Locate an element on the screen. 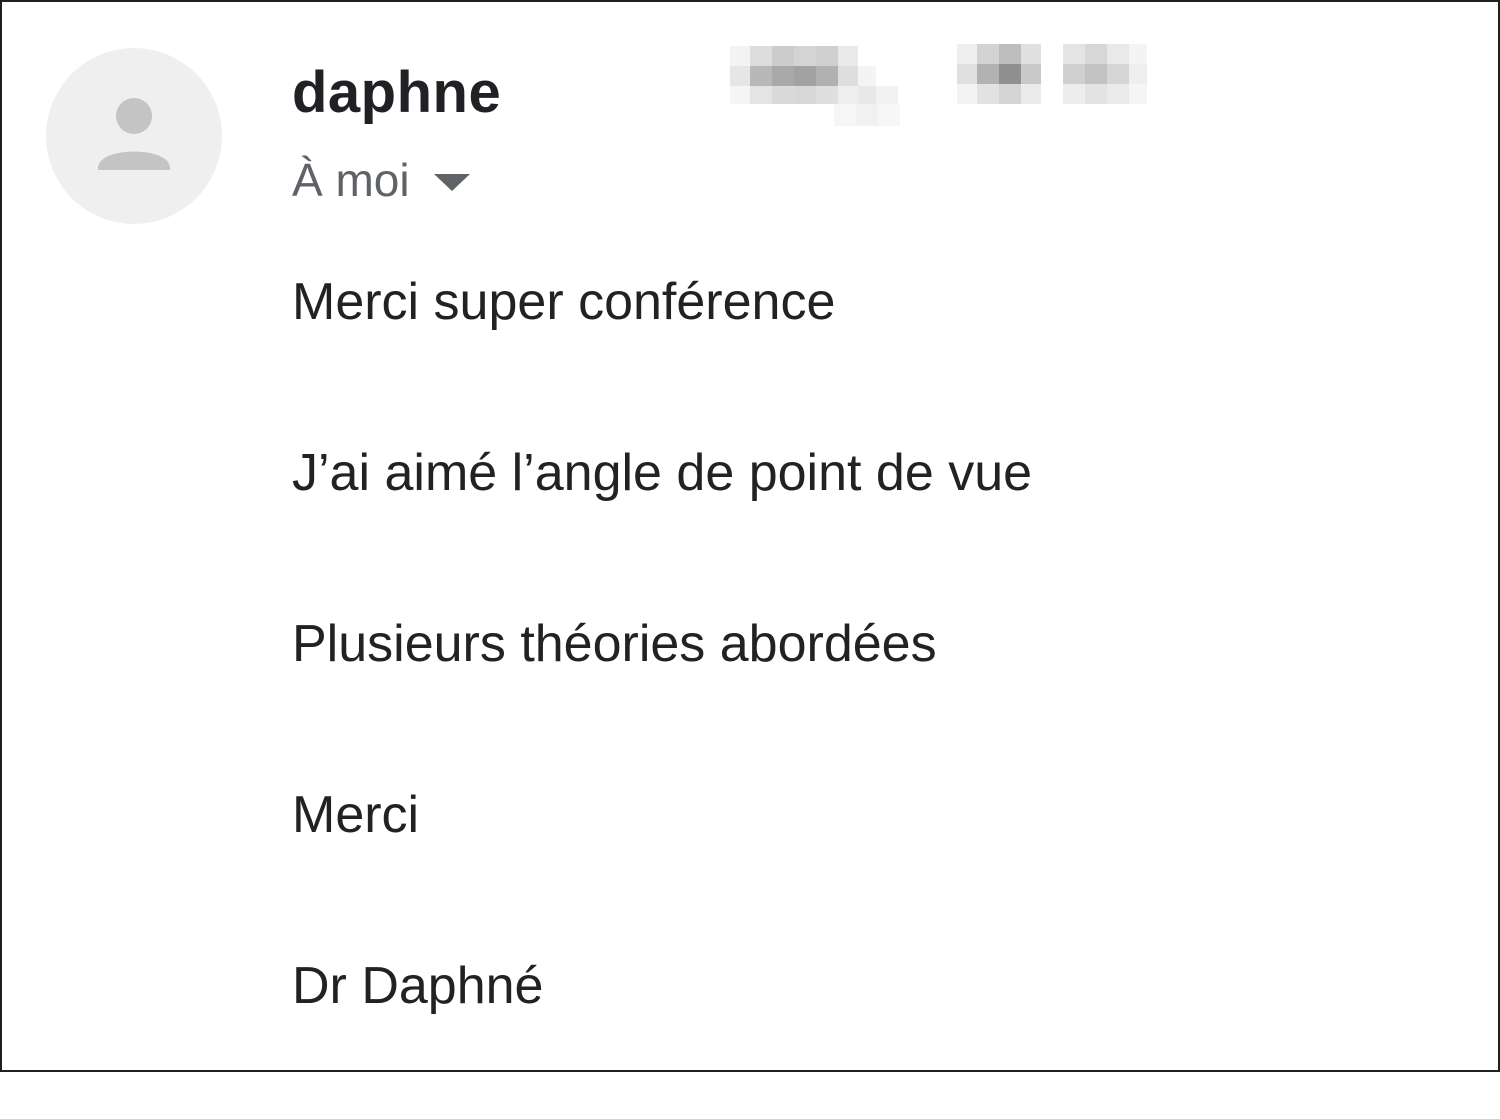 The width and height of the screenshot is (1500, 1119). person-icon is located at coordinates (134, 134).